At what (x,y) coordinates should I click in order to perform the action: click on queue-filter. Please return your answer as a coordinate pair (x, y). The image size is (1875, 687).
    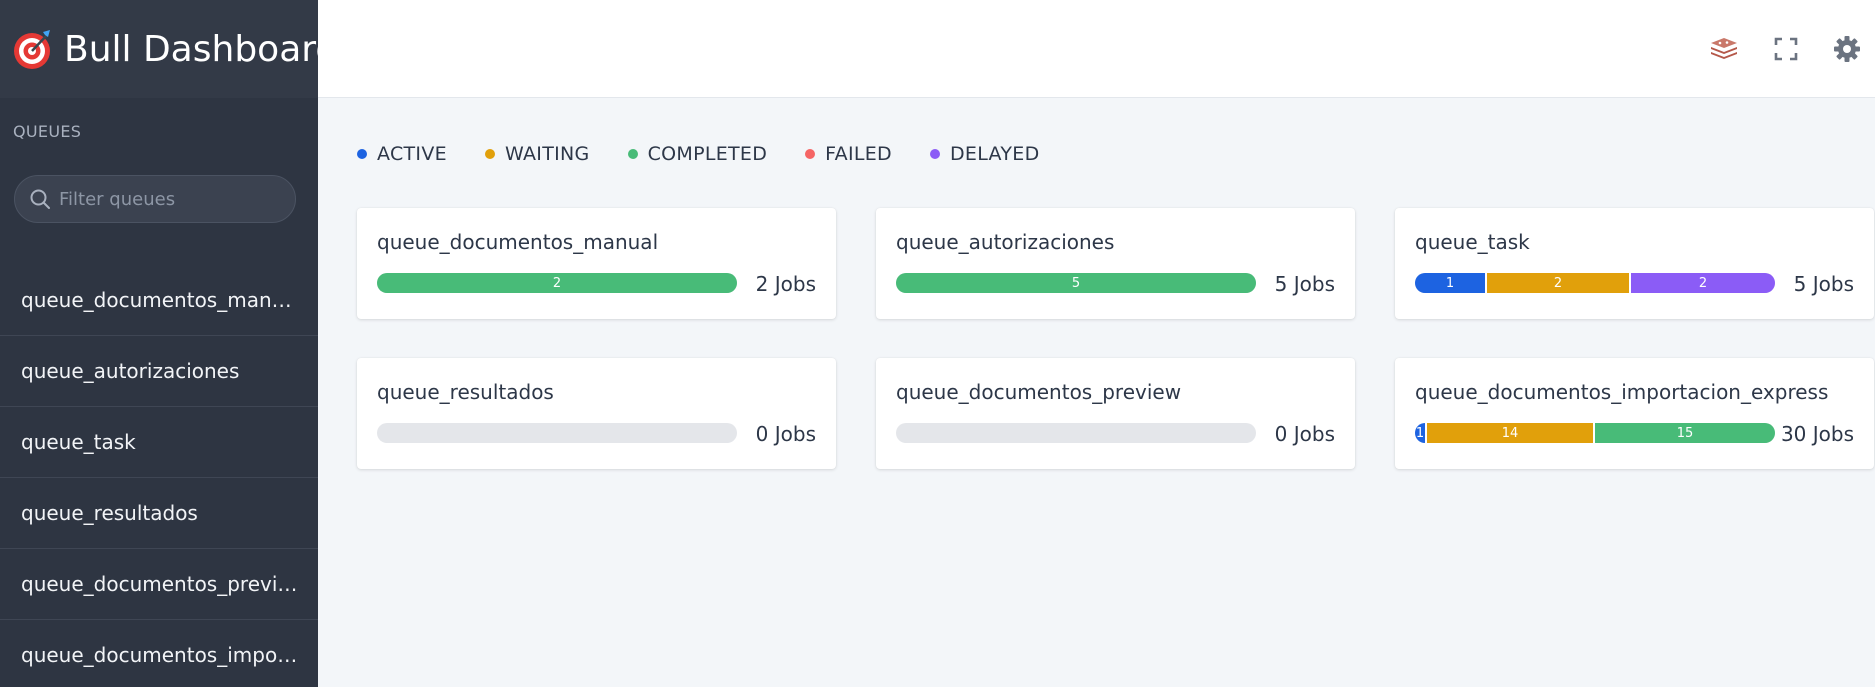
    Looking at the image, I should click on (155, 199).